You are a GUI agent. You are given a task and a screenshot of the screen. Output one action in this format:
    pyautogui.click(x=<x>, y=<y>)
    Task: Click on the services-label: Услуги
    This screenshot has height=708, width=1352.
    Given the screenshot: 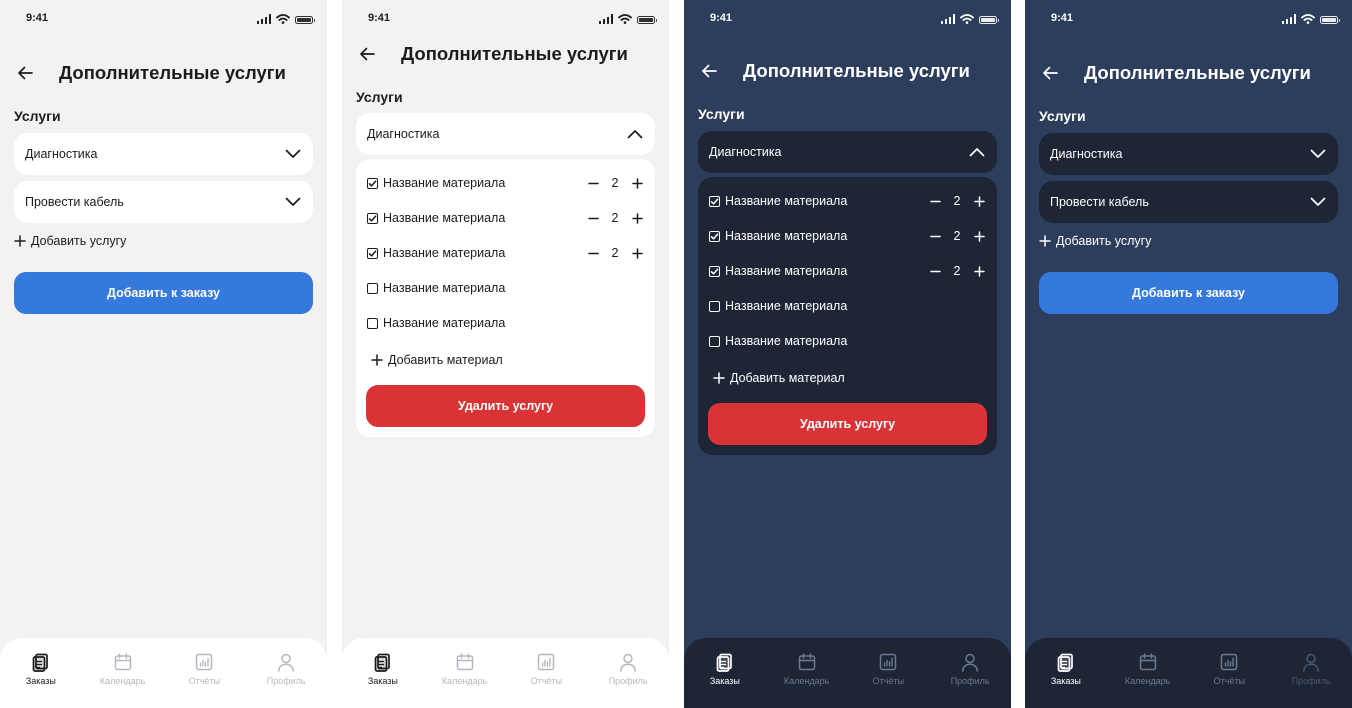 What is the action you would take?
    pyautogui.click(x=379, y=97)
    